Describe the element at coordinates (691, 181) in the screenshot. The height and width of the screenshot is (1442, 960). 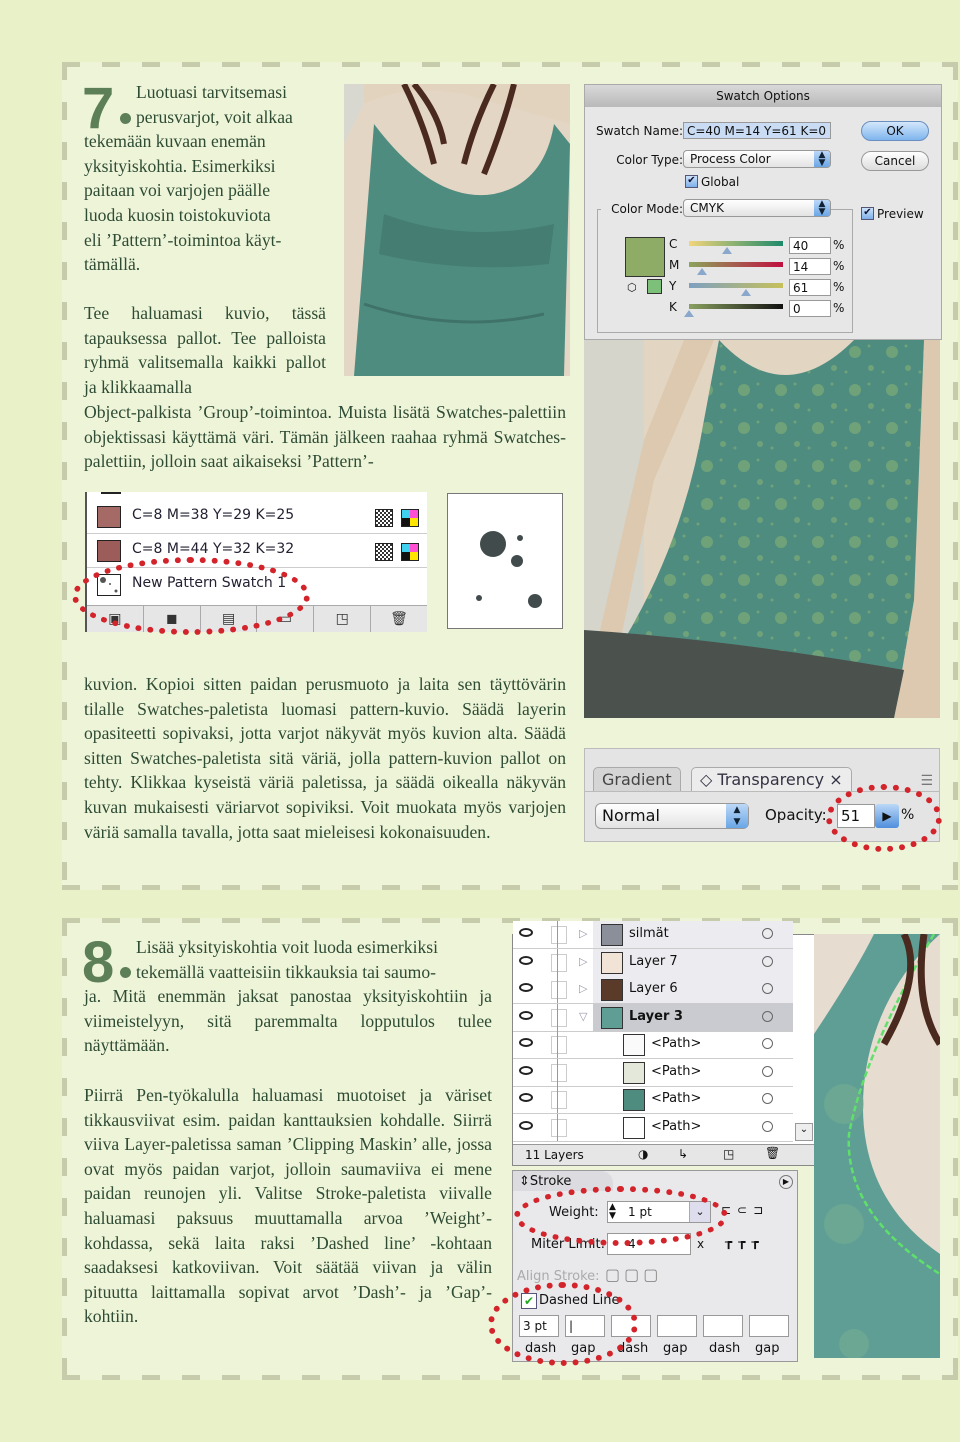
I see `global-checkbox: ✔` at that location.